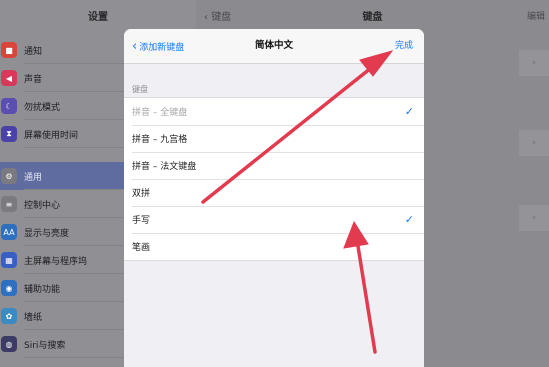 Image resolution: width=549 pixels, height=367 pixels. Describe the element at coordinates (42, 107) in the screenshot. I see `sidebar-item-label: 勿扰模式` at that location.